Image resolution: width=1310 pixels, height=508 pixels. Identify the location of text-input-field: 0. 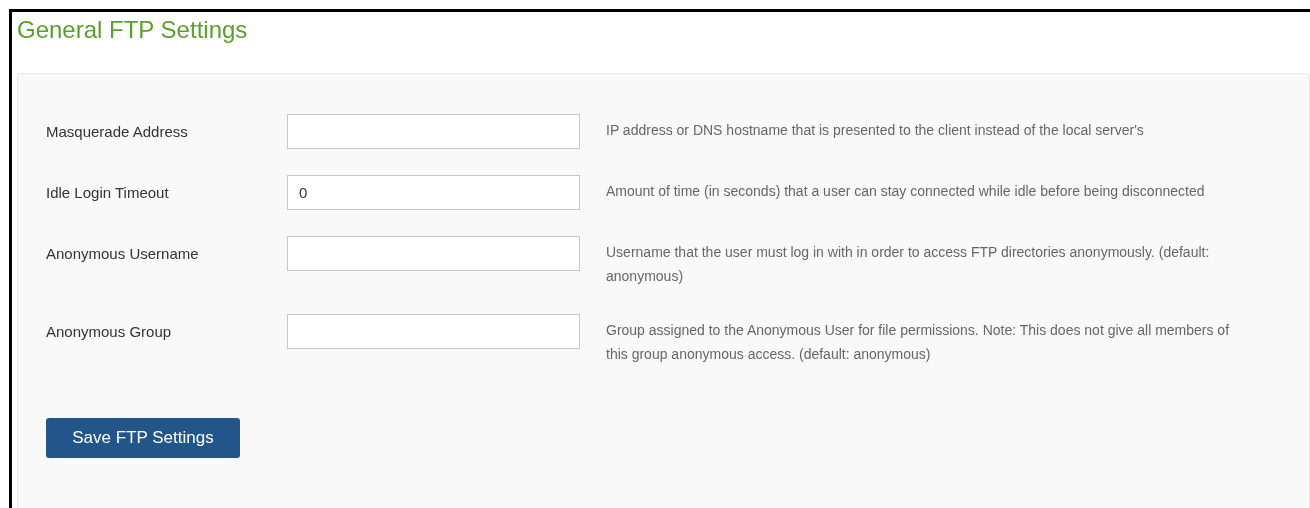
(433, 192).